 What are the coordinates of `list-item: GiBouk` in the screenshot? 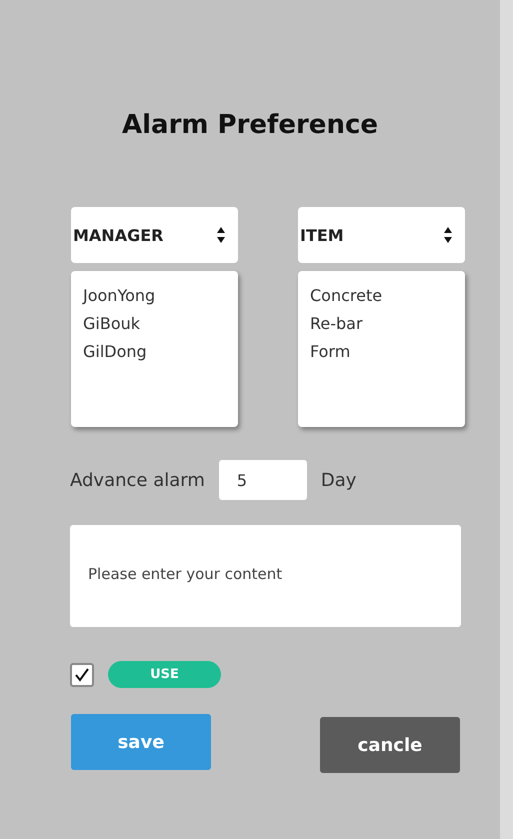 It's located at (111, 324).